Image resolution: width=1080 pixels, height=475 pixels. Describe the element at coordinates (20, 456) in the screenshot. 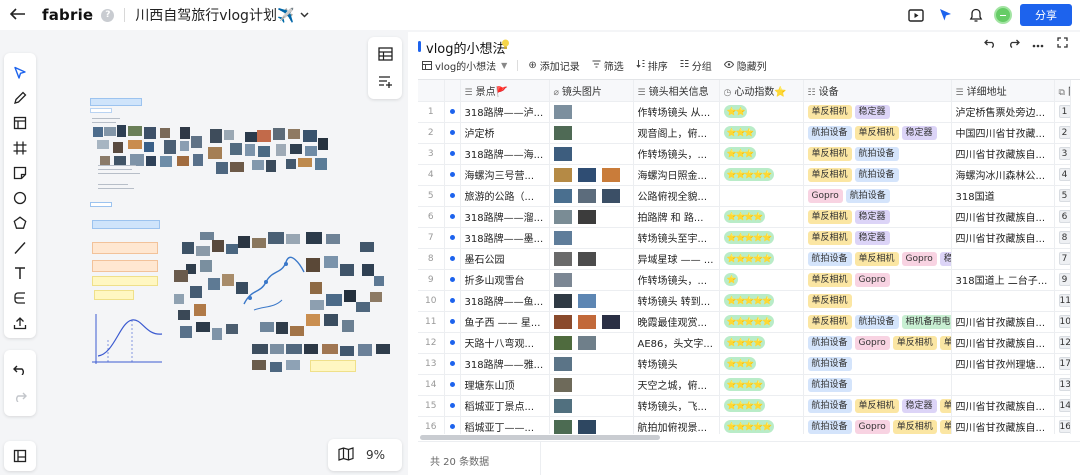

I see `minimap-toggle-icon` at that location.